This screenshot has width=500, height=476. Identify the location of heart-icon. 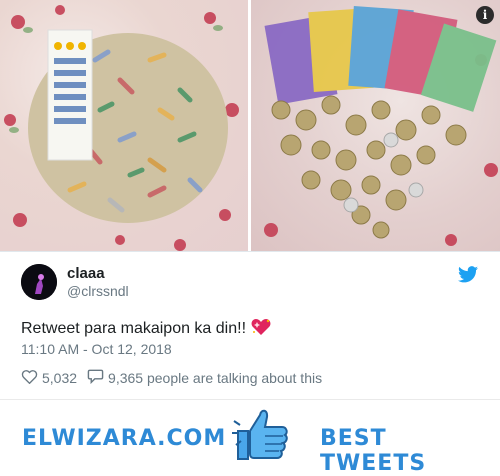
(31, 378).